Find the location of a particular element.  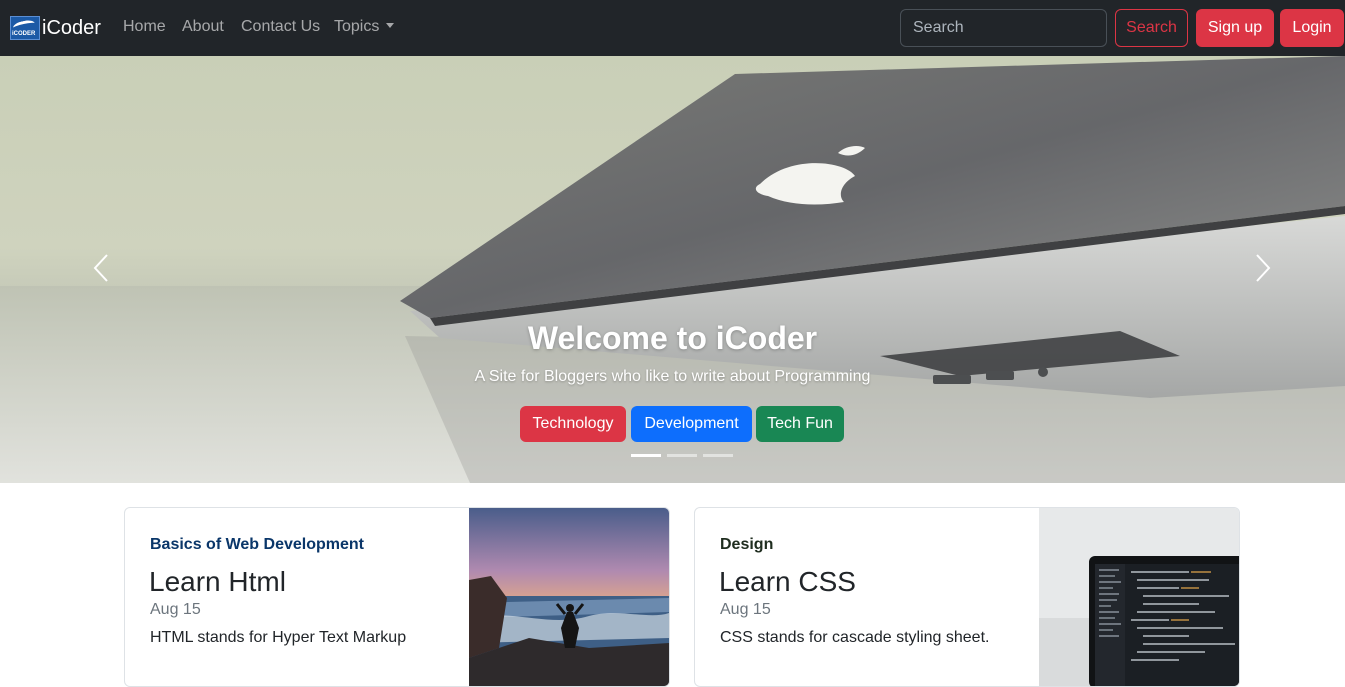

chevron-right-icon is located at coordinates (1263, 268).